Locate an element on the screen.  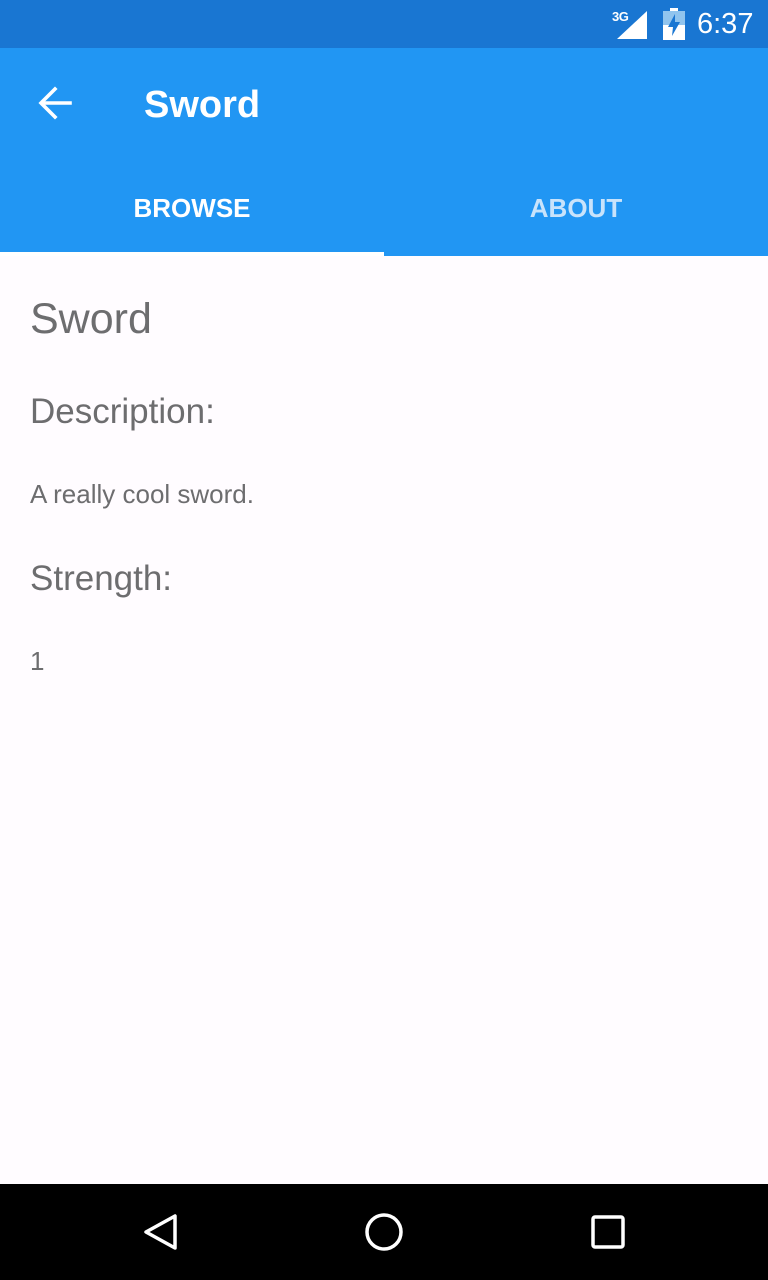
nav-back-button is located at coordinates (160, 1232).